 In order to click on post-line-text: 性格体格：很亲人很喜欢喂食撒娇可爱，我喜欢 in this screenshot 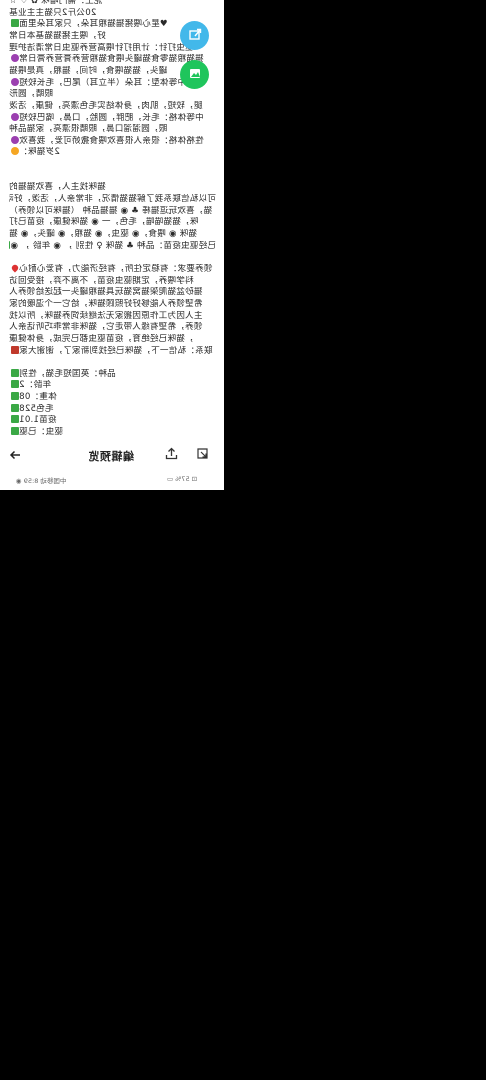, I will do `click(111, 140)`.